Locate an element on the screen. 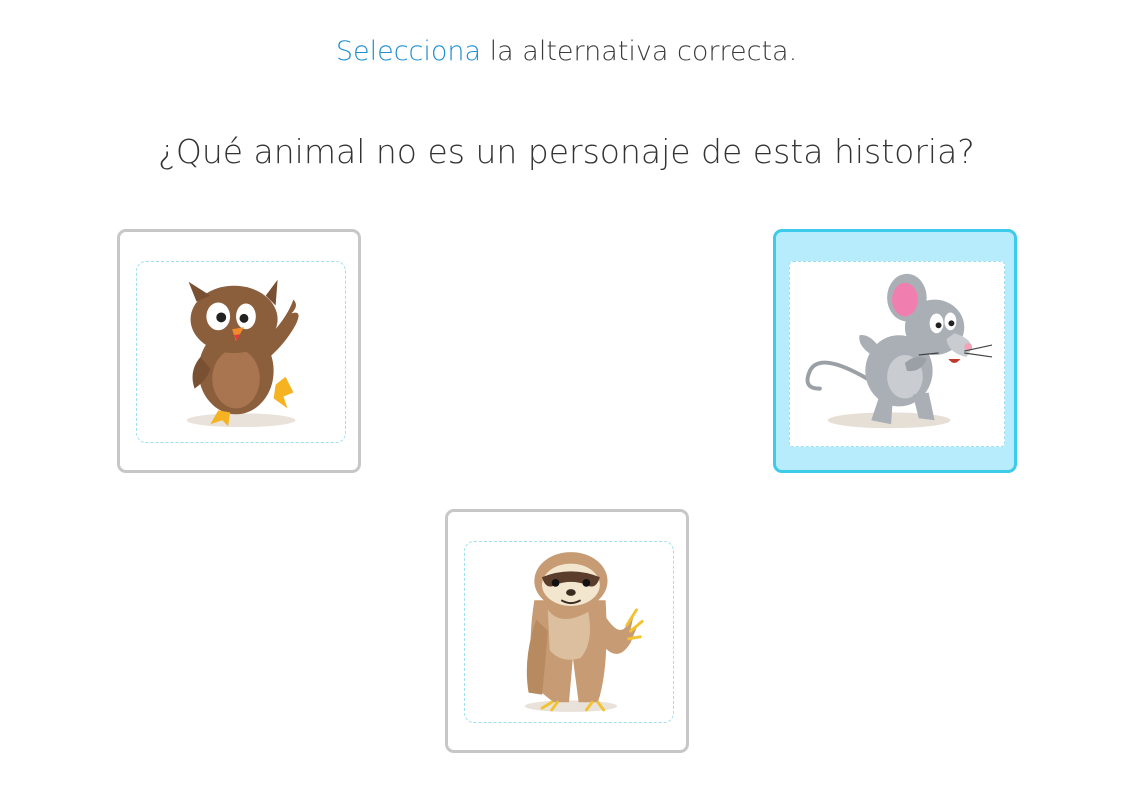 The height and width of the screenshot is (801, 1133). option-sloth-frame is located at coordinates (569, 632).